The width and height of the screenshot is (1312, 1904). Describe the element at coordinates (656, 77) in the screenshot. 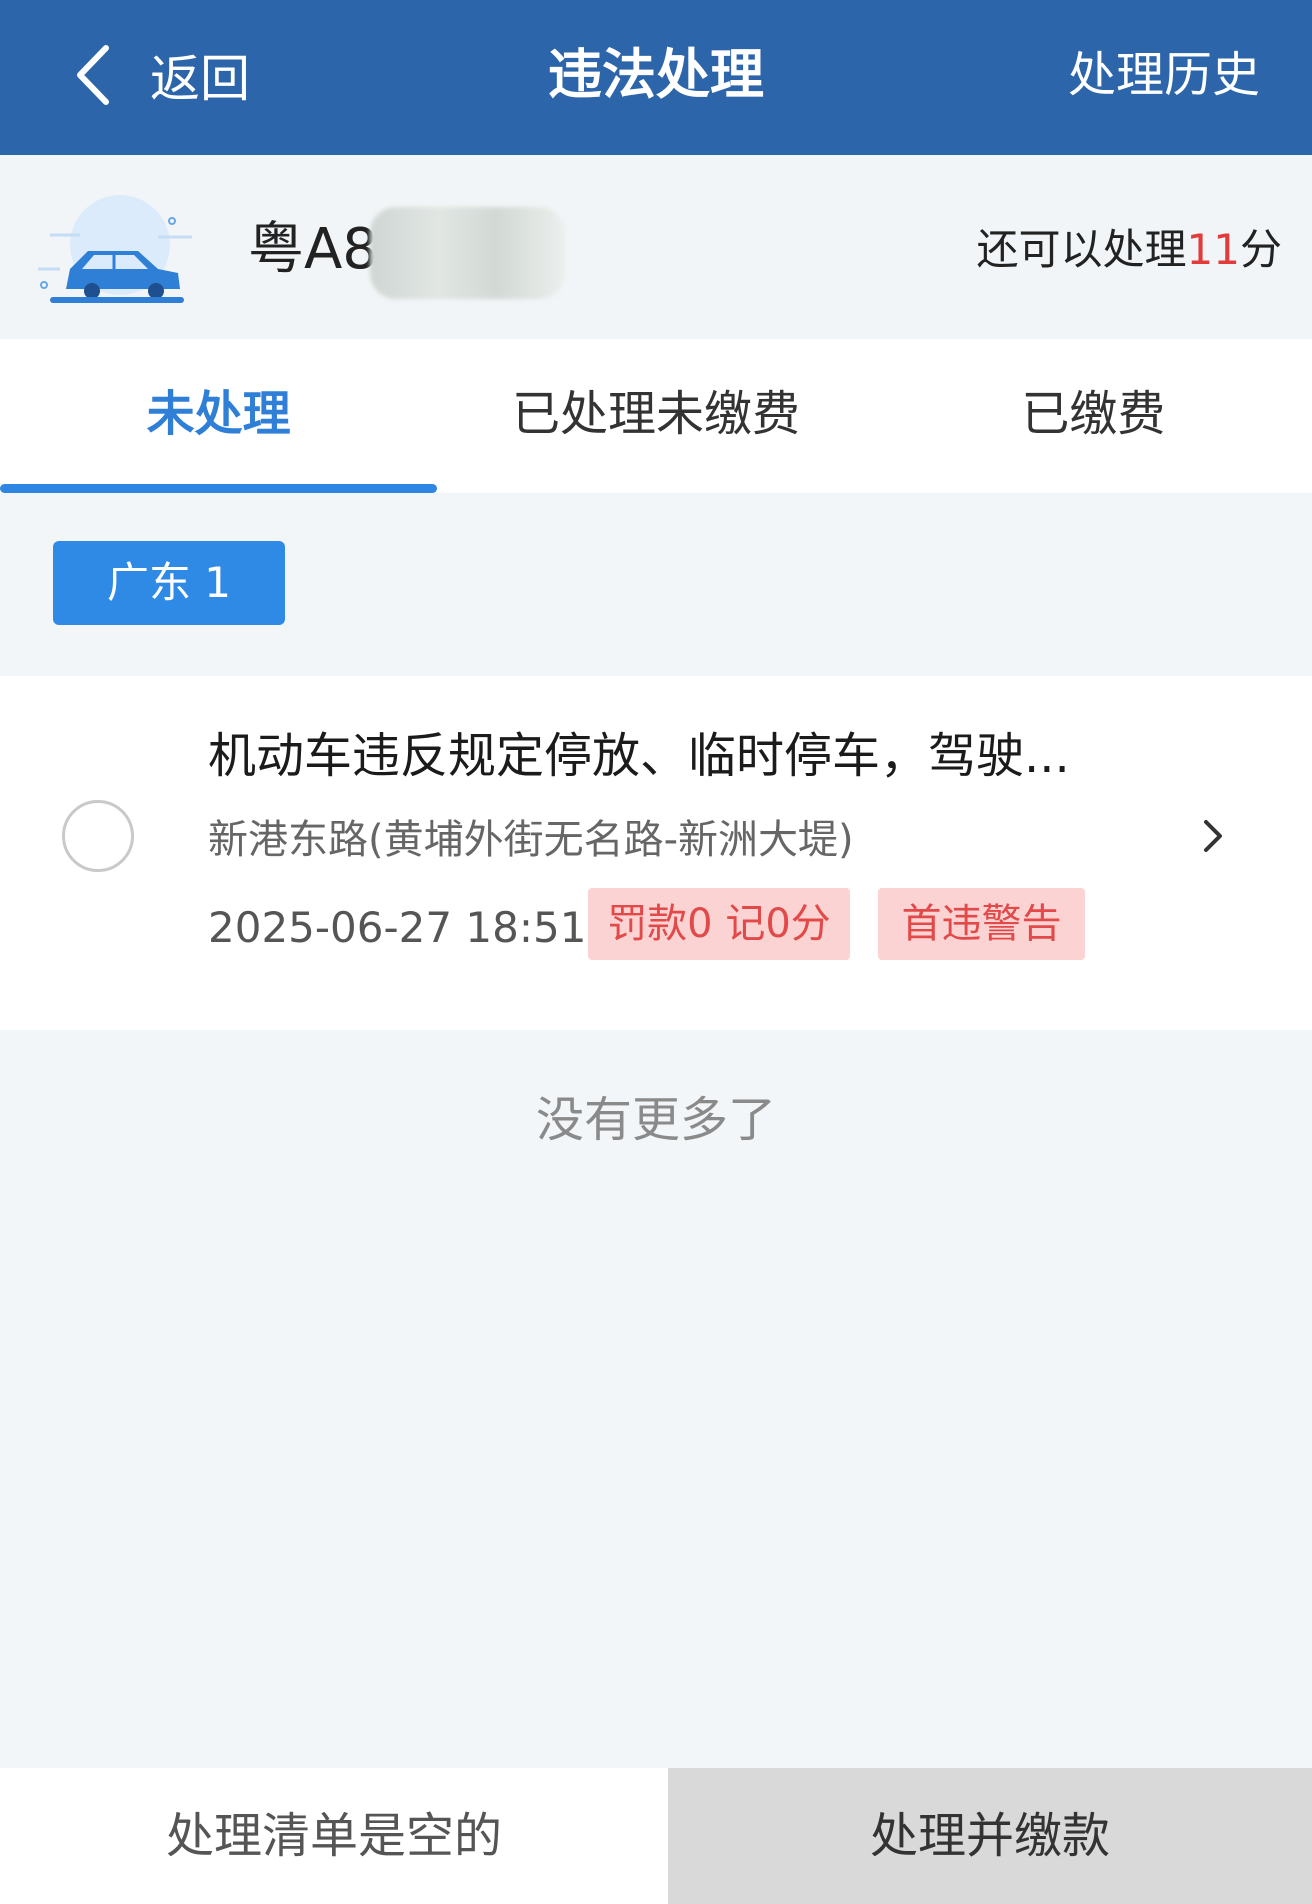

I see `top-nav-bar: 返回 违法处理 处理历史` at that location.